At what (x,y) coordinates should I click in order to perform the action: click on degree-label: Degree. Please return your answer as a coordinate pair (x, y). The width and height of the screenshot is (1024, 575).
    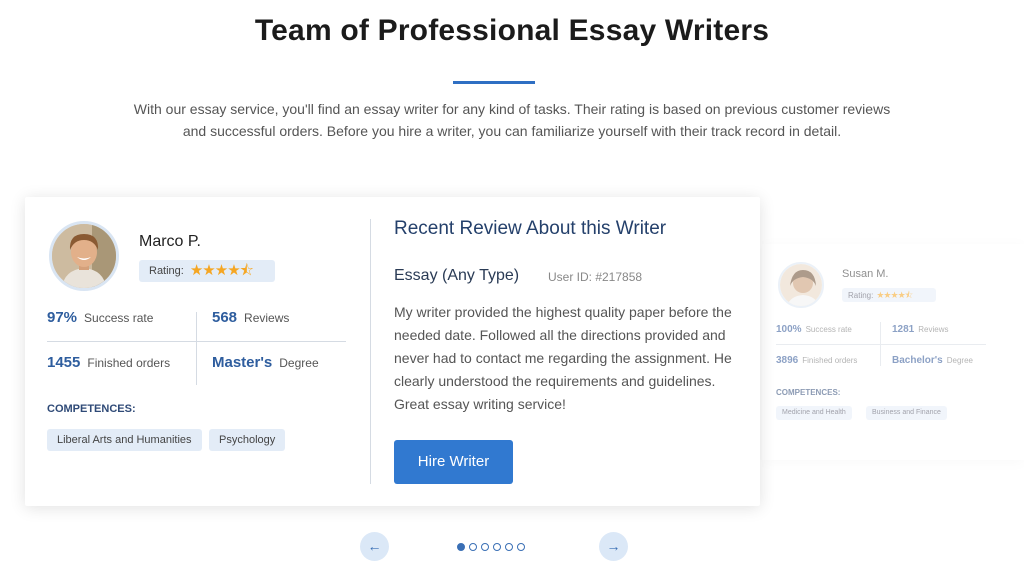
    Looking at the image, I should click on (299, 363).